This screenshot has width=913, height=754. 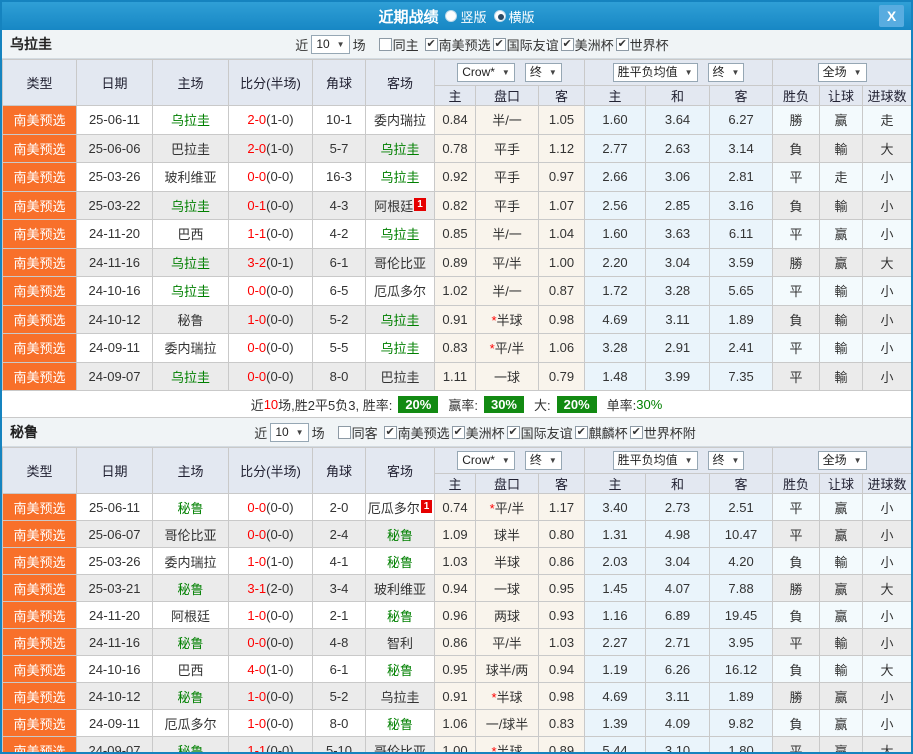 I want to click on match-date-cell: 25-06-11, so click(x=114, y=120).